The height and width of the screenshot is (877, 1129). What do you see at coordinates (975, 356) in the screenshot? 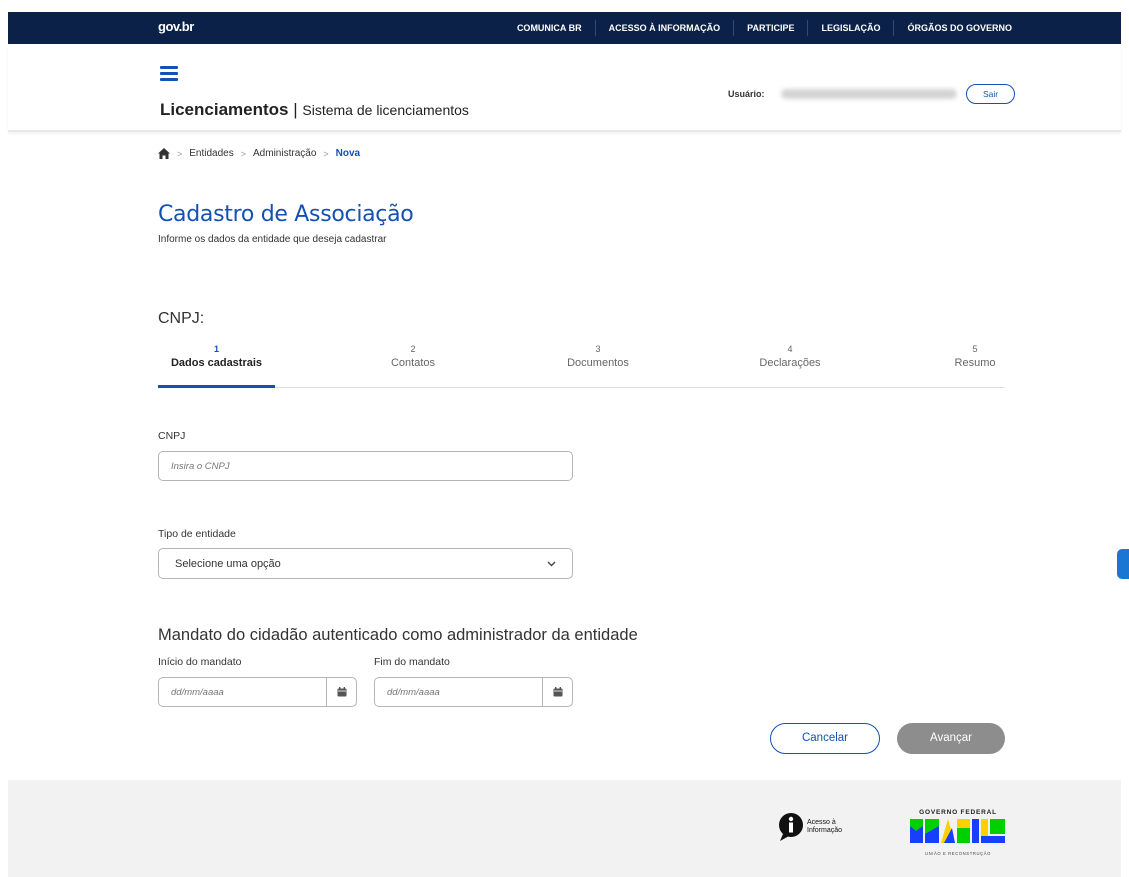
I see `step-resumo: 5 Resumo` at bounding box center [975, 356].